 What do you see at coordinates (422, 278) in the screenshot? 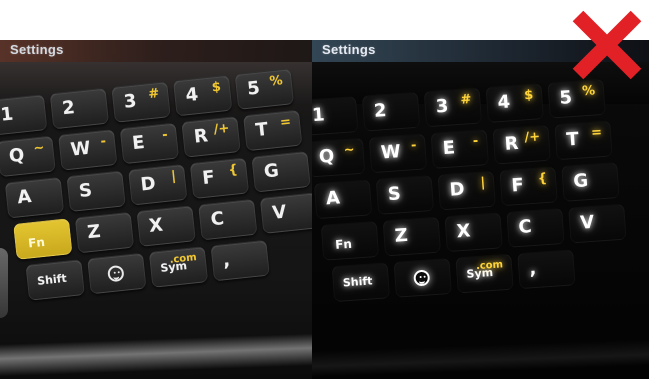
I see `emoji-smiley-icon` at bounding box center [422, 278].